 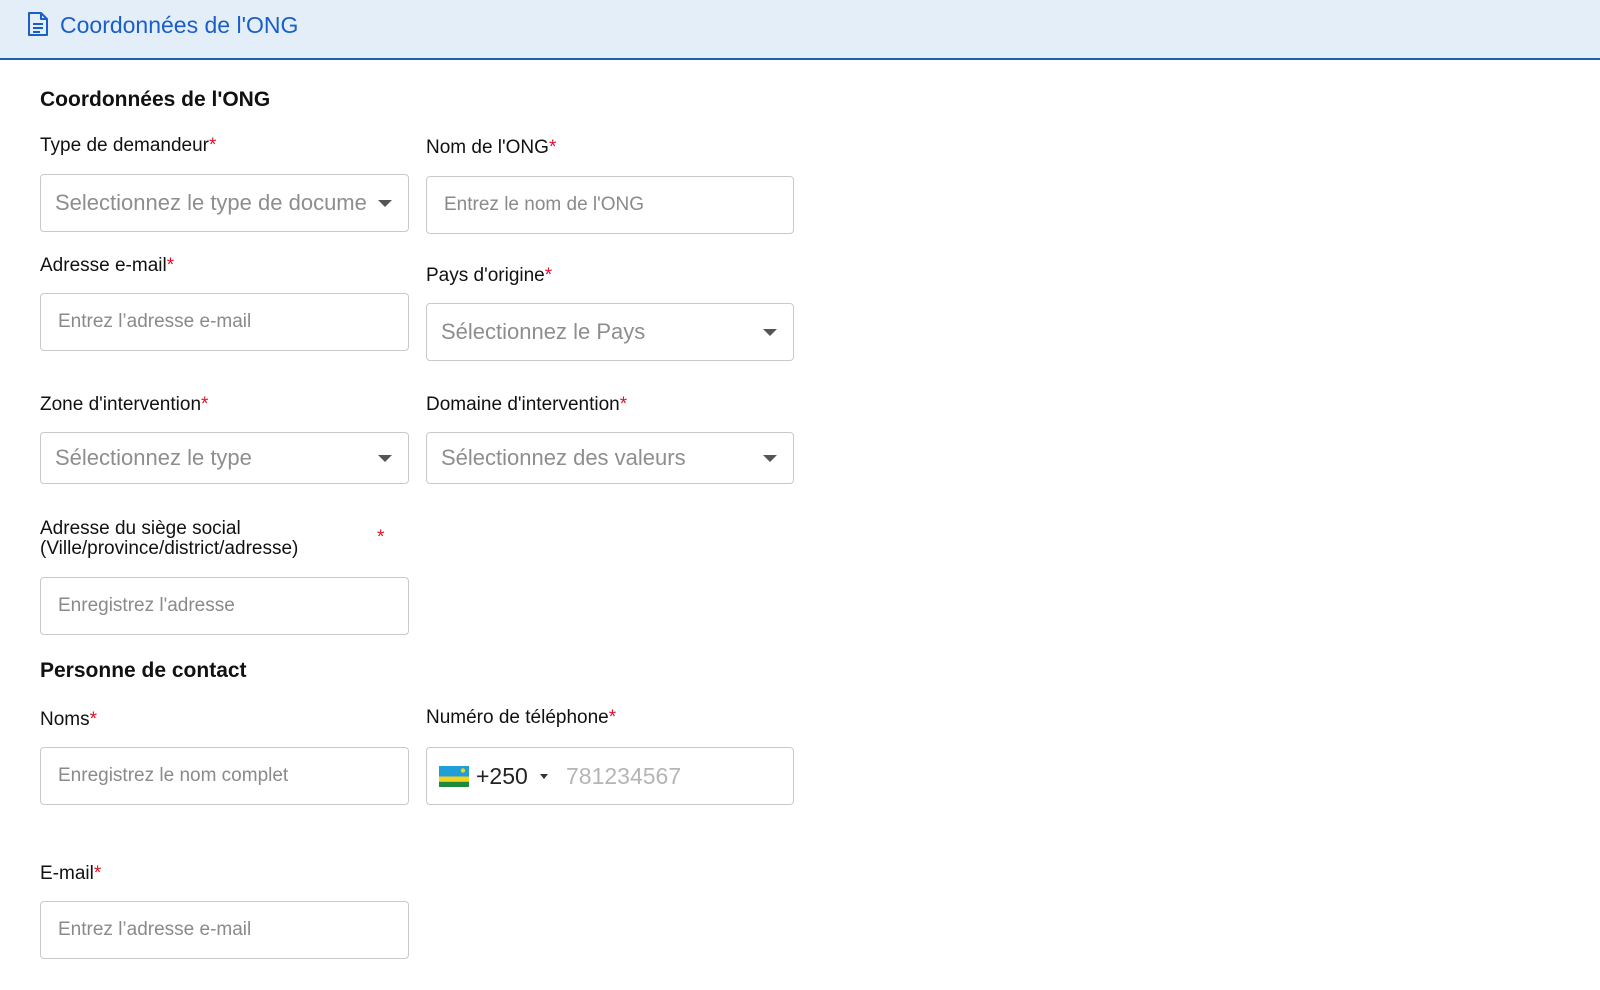 What do you see at coordinates (153, 457) in the screenshot?
I see `zone-intervention-placeholder: Sélectionnez le type` at bounding box center [153, 457].